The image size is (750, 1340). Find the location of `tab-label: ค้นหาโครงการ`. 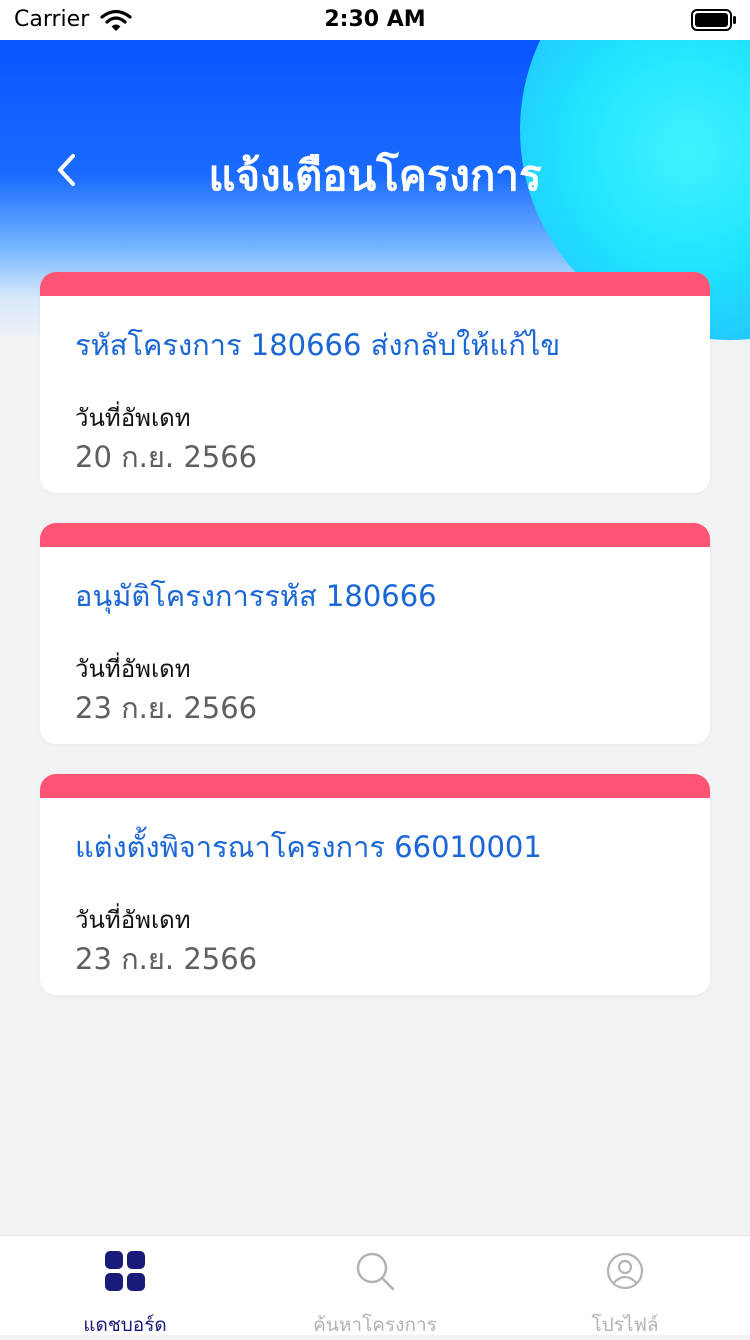

tab-label: ค้นหาโครงการ is located at coordinates (375, 1325).